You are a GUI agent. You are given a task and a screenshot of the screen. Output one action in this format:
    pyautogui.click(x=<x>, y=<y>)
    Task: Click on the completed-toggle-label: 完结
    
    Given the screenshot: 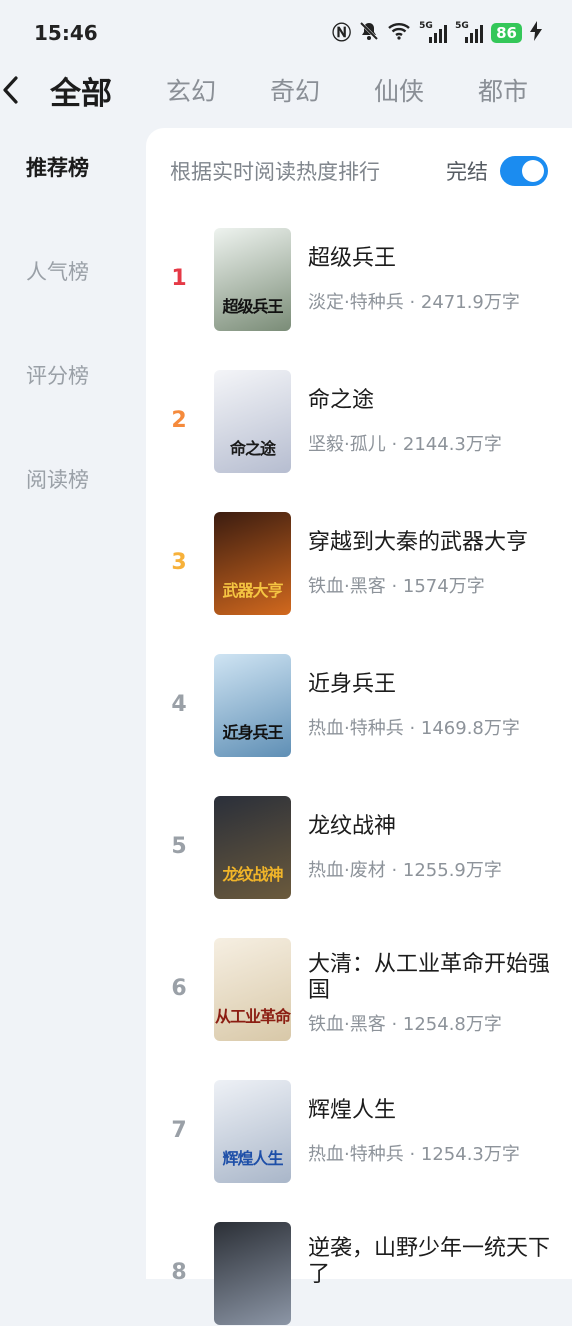 What is the action you would take?
    pyautogui.click(x=467, y=172)
    